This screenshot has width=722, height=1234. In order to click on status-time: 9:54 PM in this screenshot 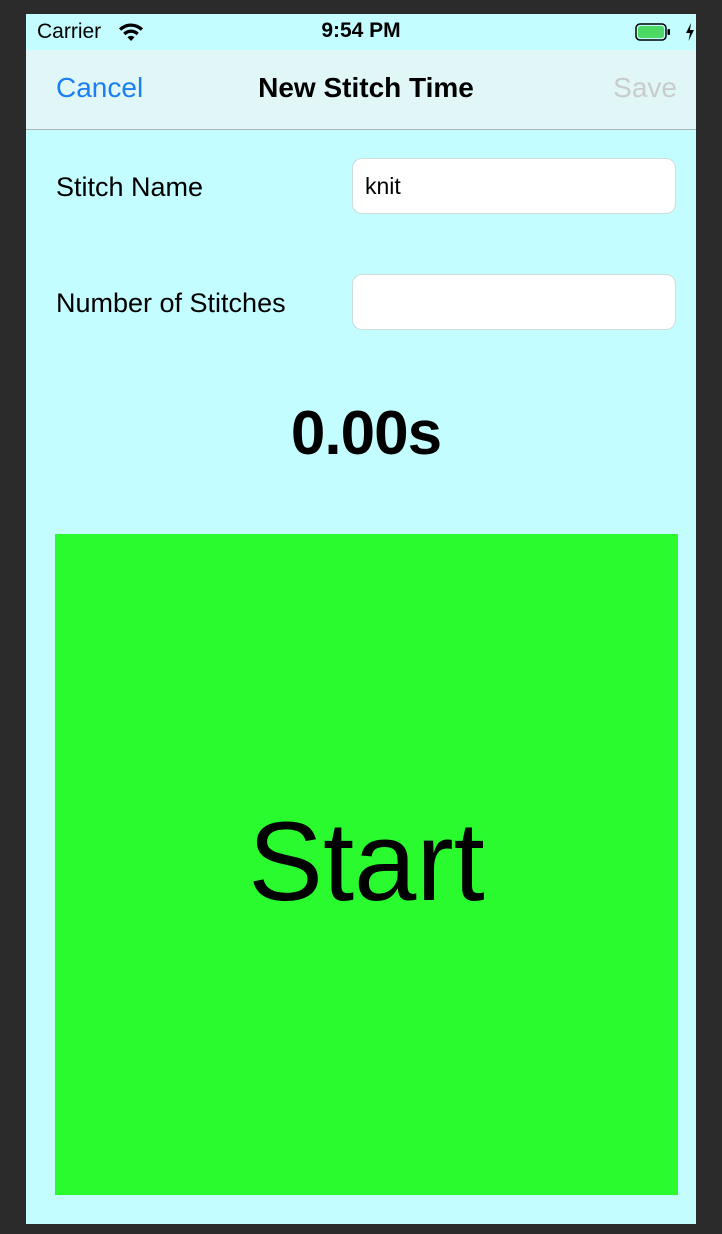, I will do `click(361, 30)`.